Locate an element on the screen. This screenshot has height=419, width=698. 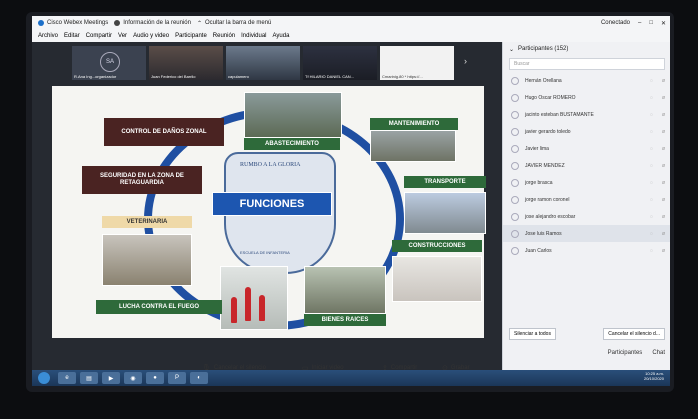
menu-audio-video: Audio y video is located at coordinates (151, 36).